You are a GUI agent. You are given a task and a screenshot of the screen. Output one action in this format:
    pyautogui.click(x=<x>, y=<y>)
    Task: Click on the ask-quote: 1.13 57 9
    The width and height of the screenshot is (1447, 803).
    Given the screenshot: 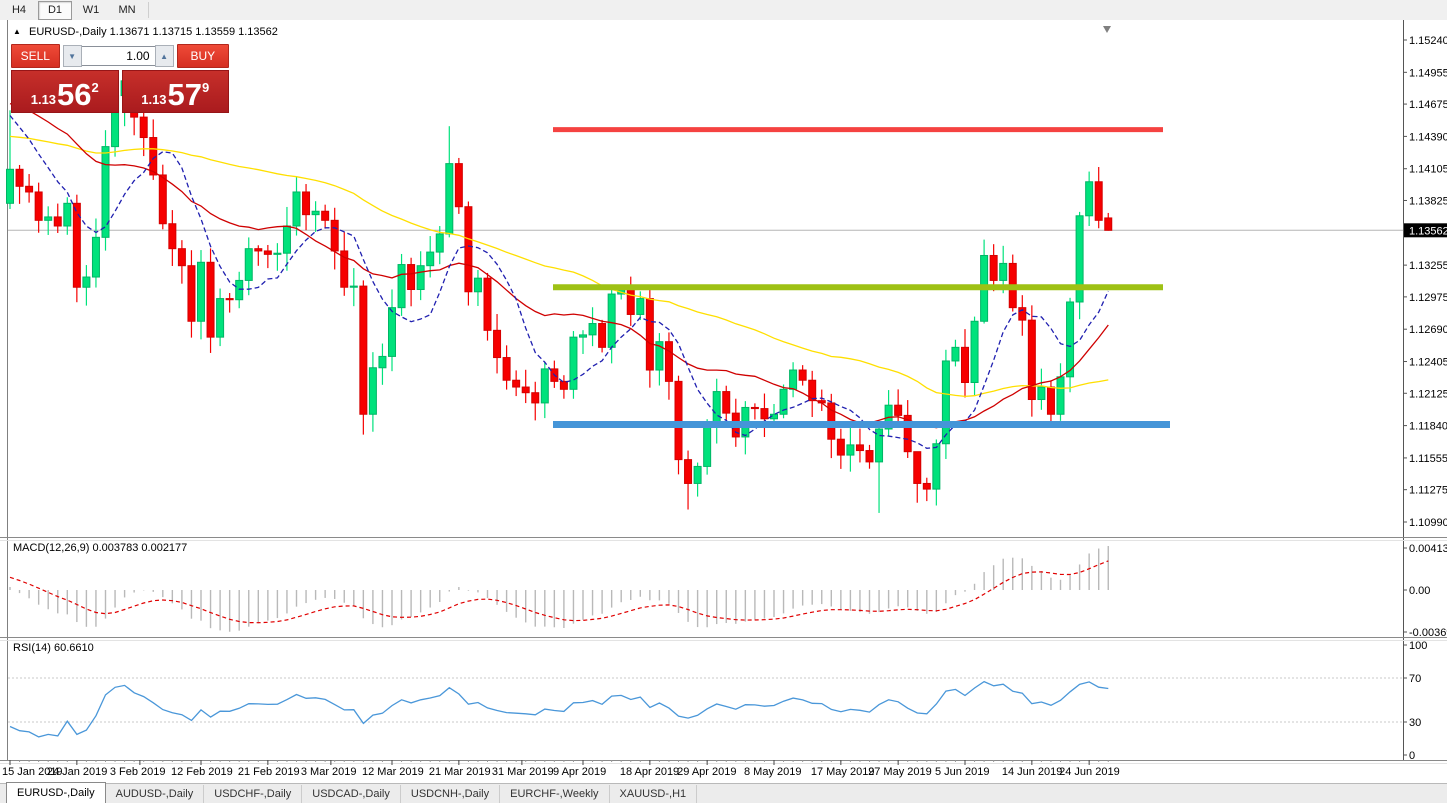 What is the action you would take?
    pyautogui.click(x=175, y=91)
    